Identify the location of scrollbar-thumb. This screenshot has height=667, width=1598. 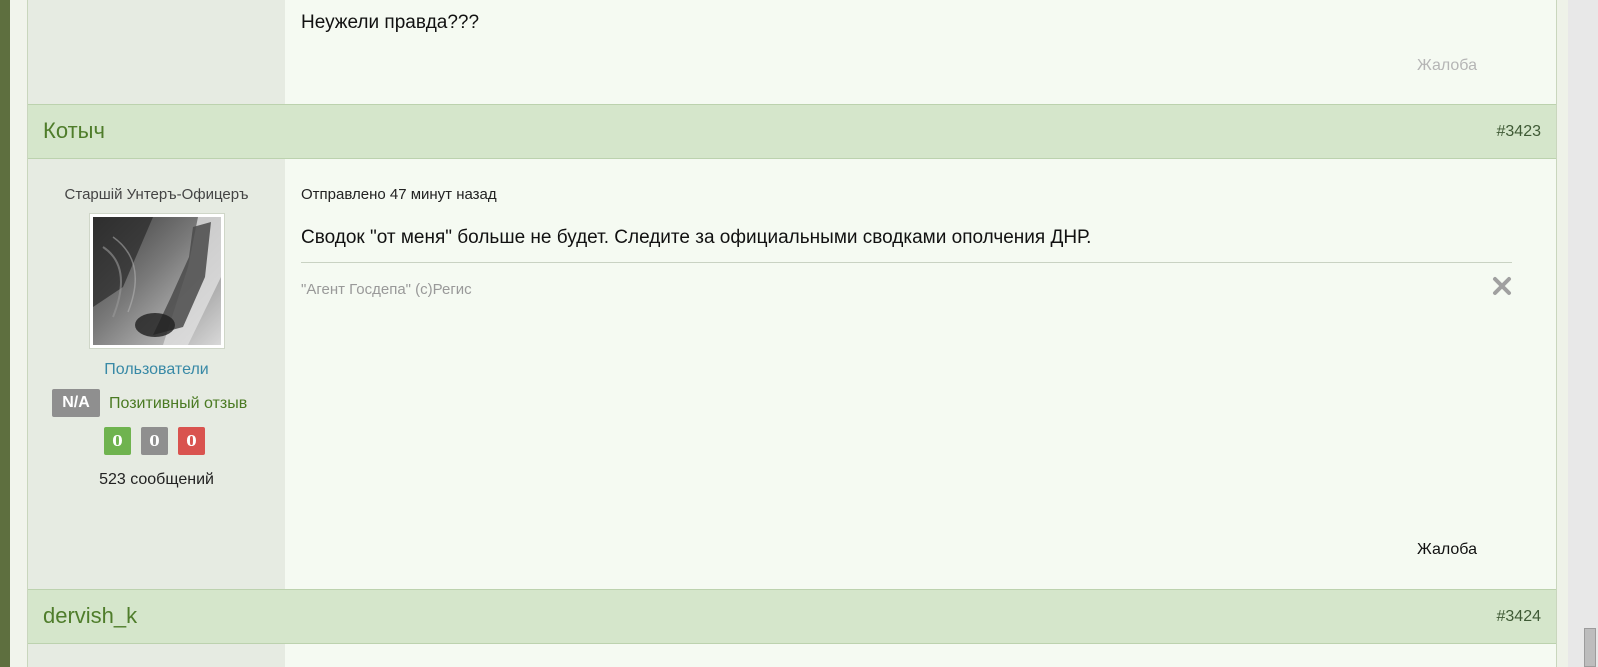
(1590, 647).